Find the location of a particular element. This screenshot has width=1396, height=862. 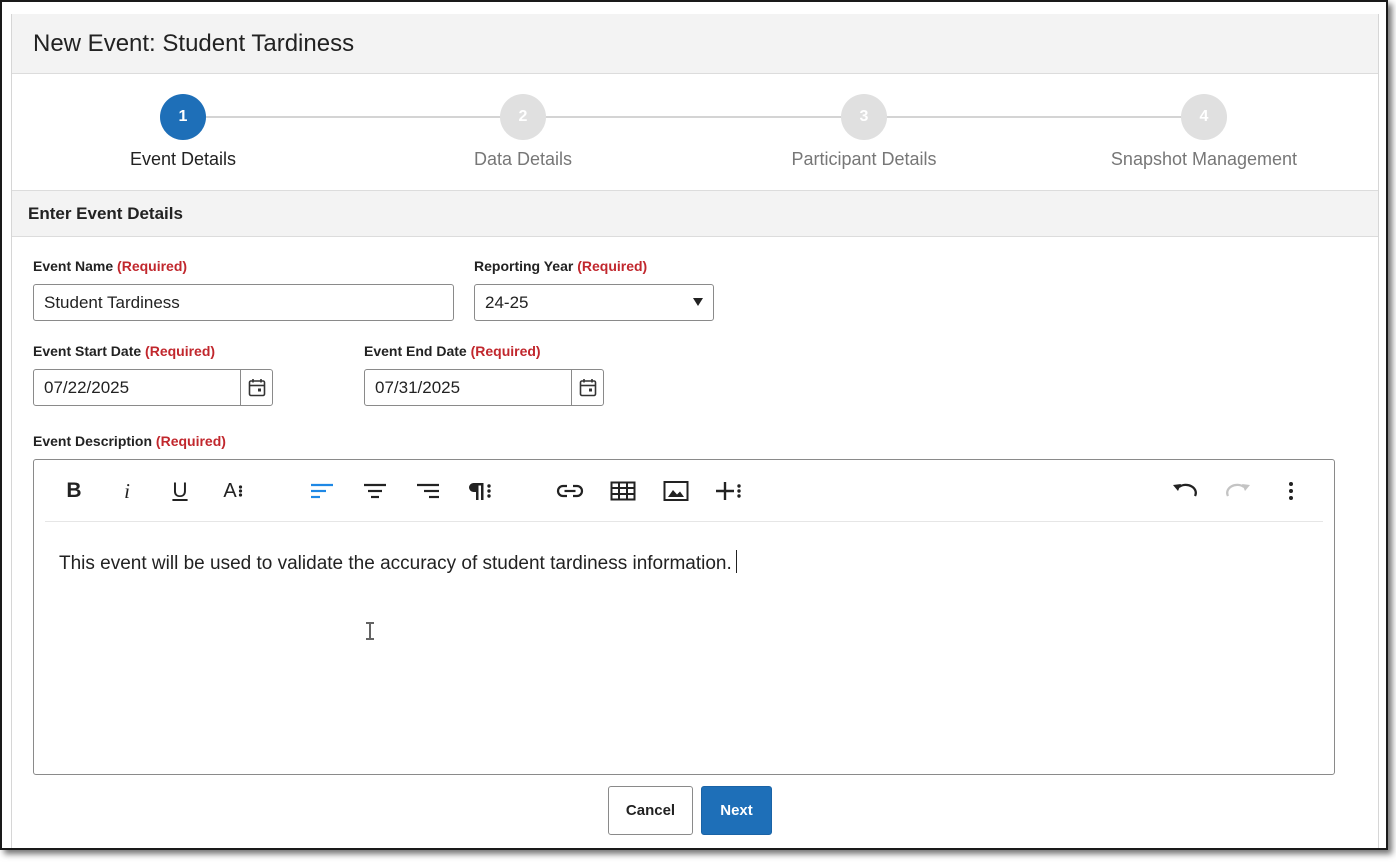

table-icon is located at coordinates (623, 491).